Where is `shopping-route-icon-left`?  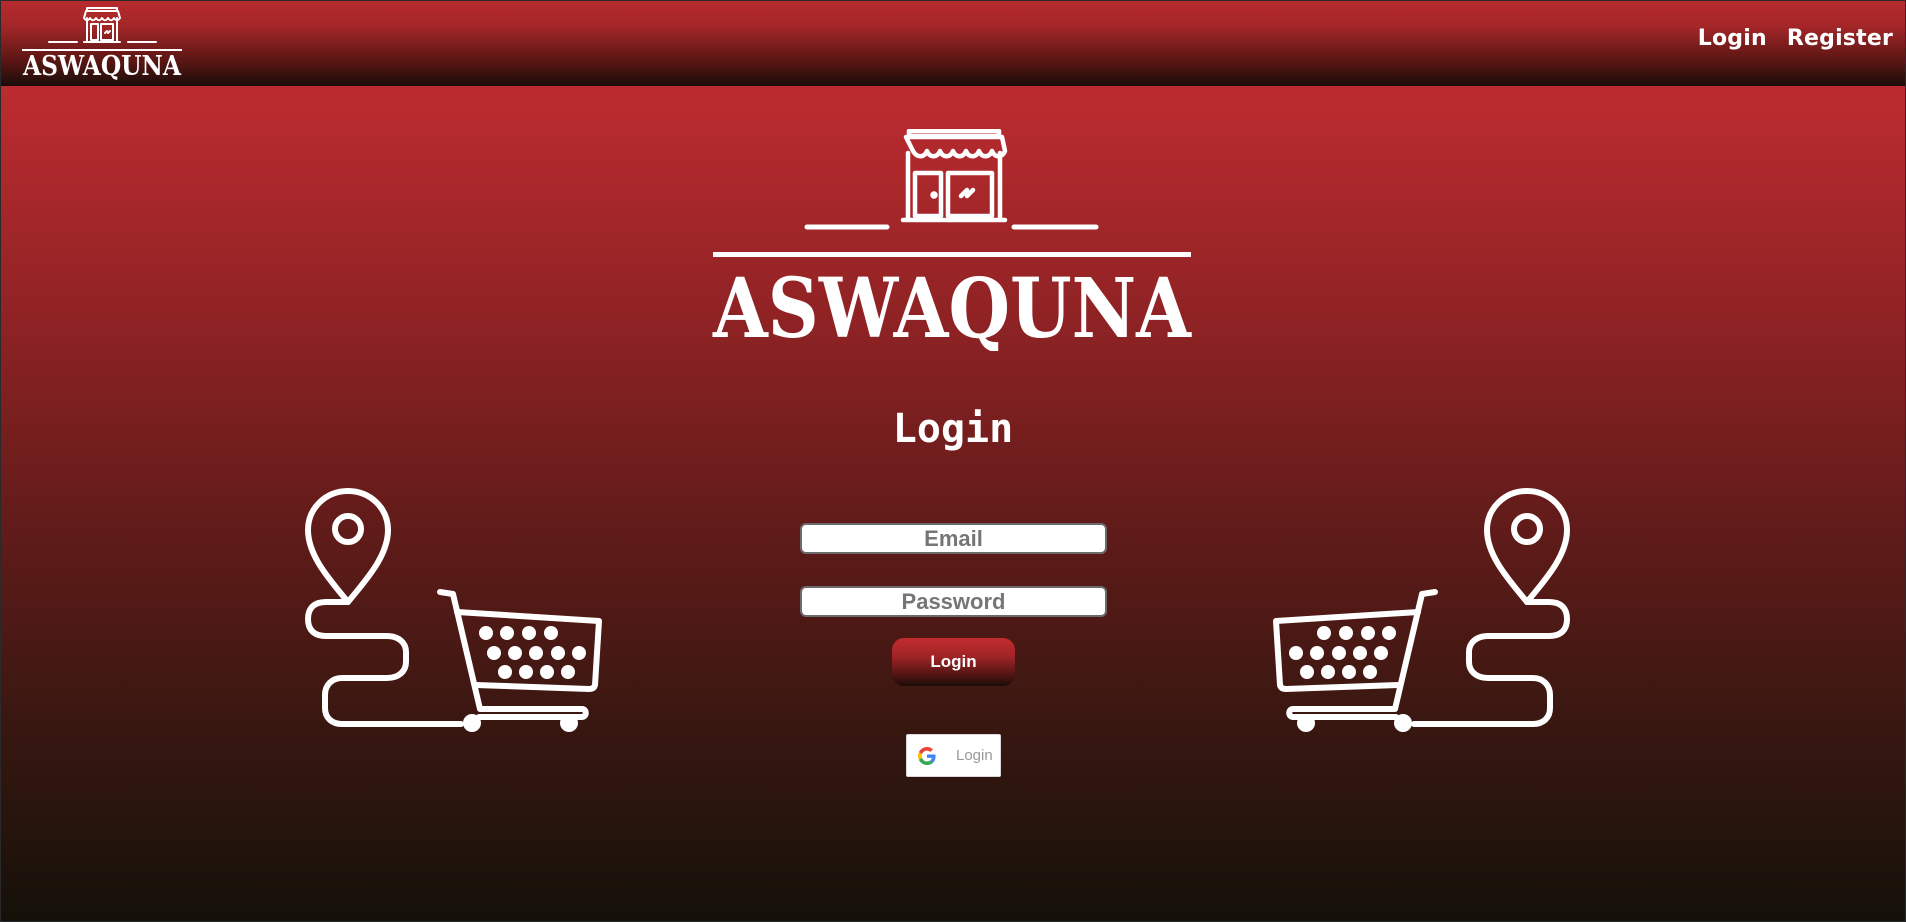 shopping-route-icon-left is located at coordinates (453, 610).